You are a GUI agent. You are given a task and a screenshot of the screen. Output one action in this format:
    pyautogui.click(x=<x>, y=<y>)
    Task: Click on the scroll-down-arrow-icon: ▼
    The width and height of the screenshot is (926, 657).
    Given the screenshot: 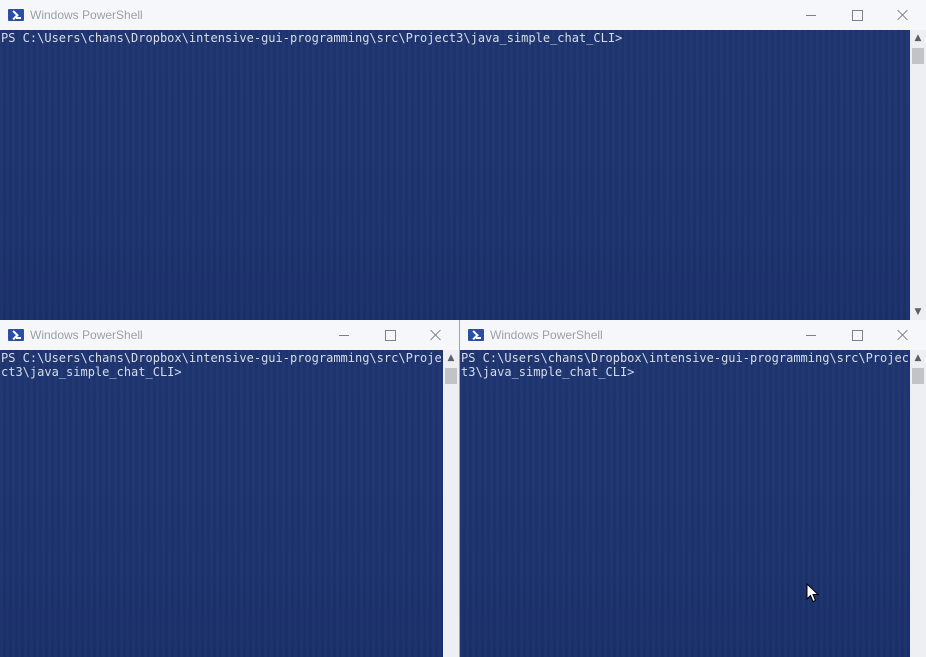 What is the action you would take?
    pyautogui.click(x=918, y=312)
    